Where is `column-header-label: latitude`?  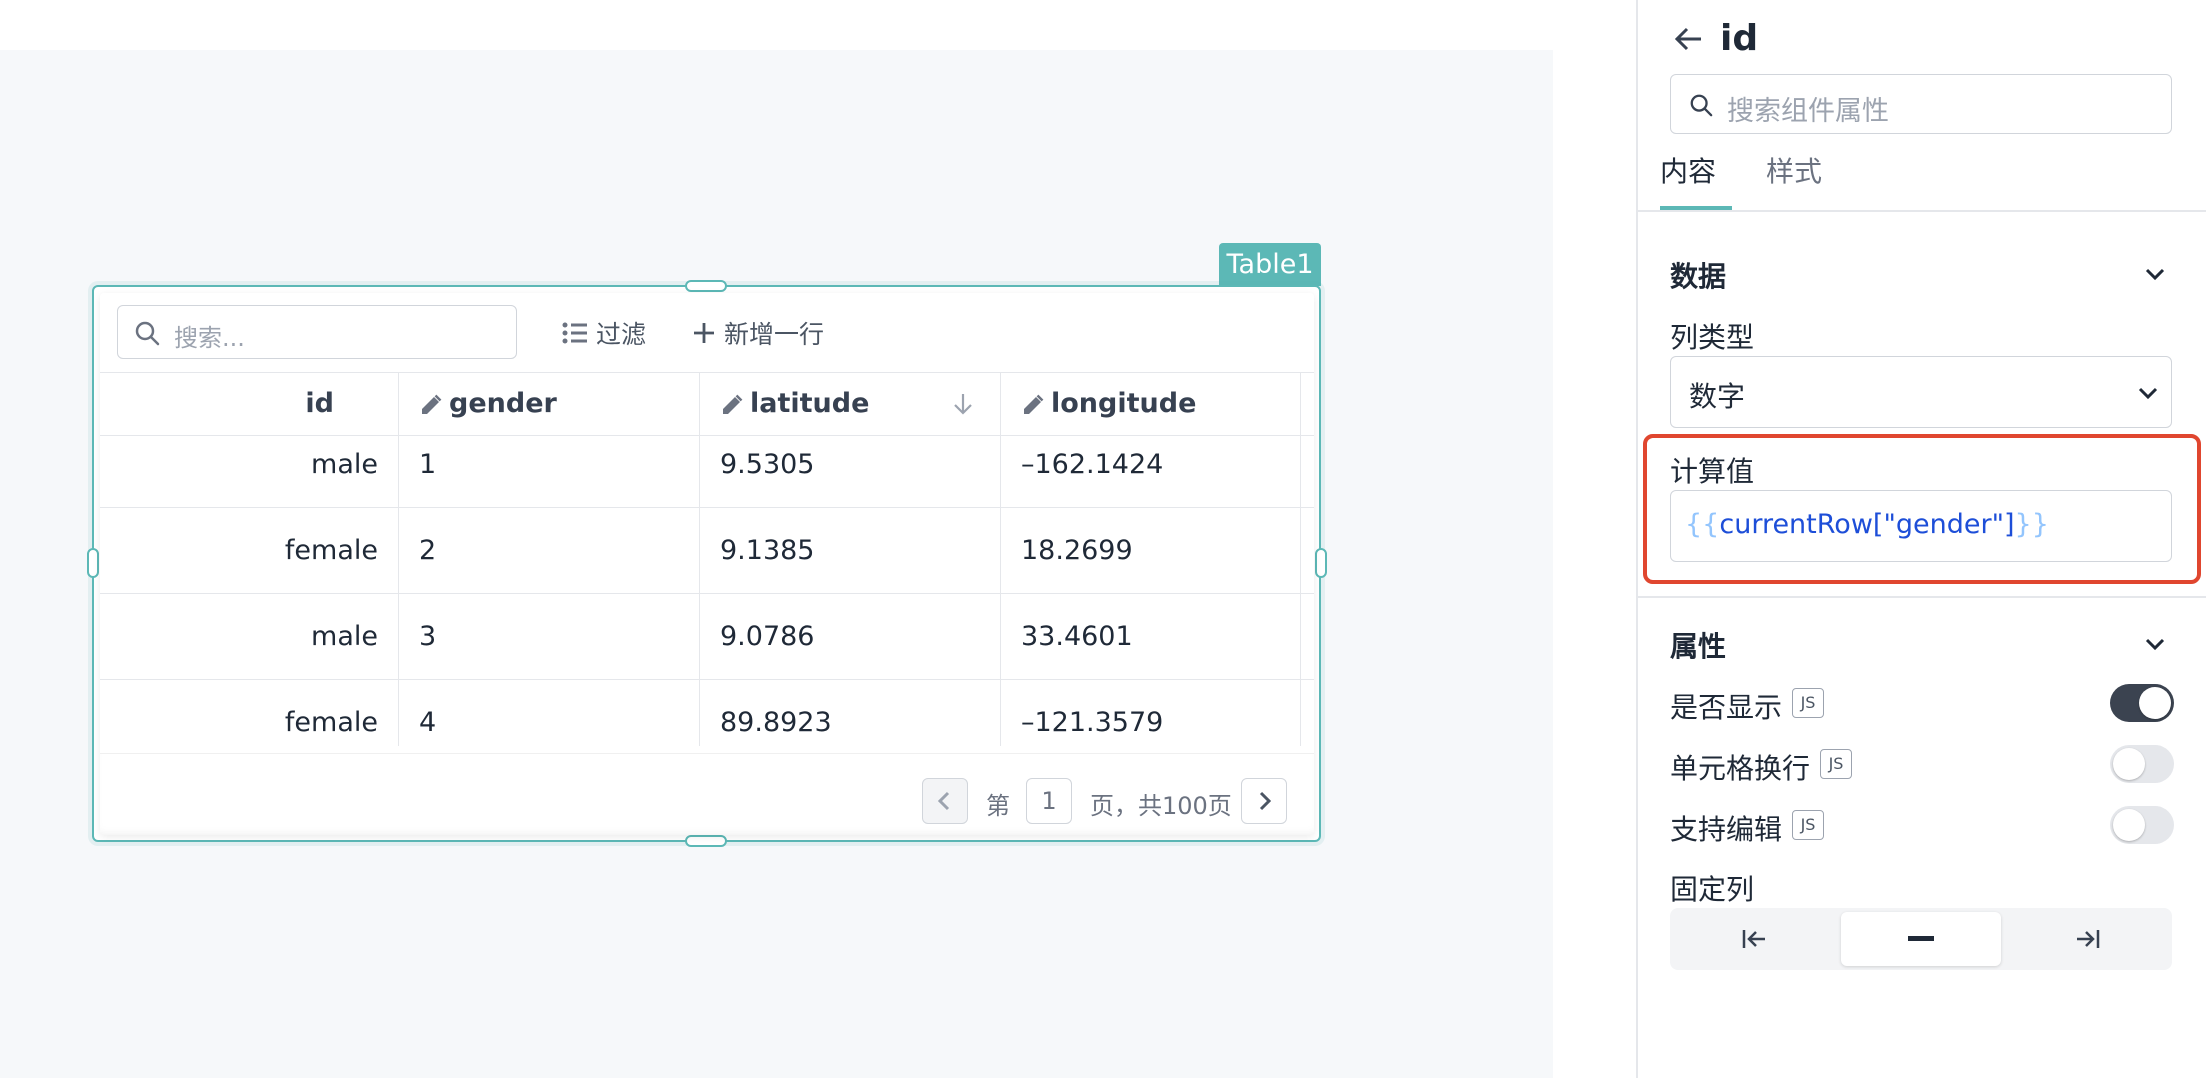
column-header-label: latitude is located at coordinates (810, 403).